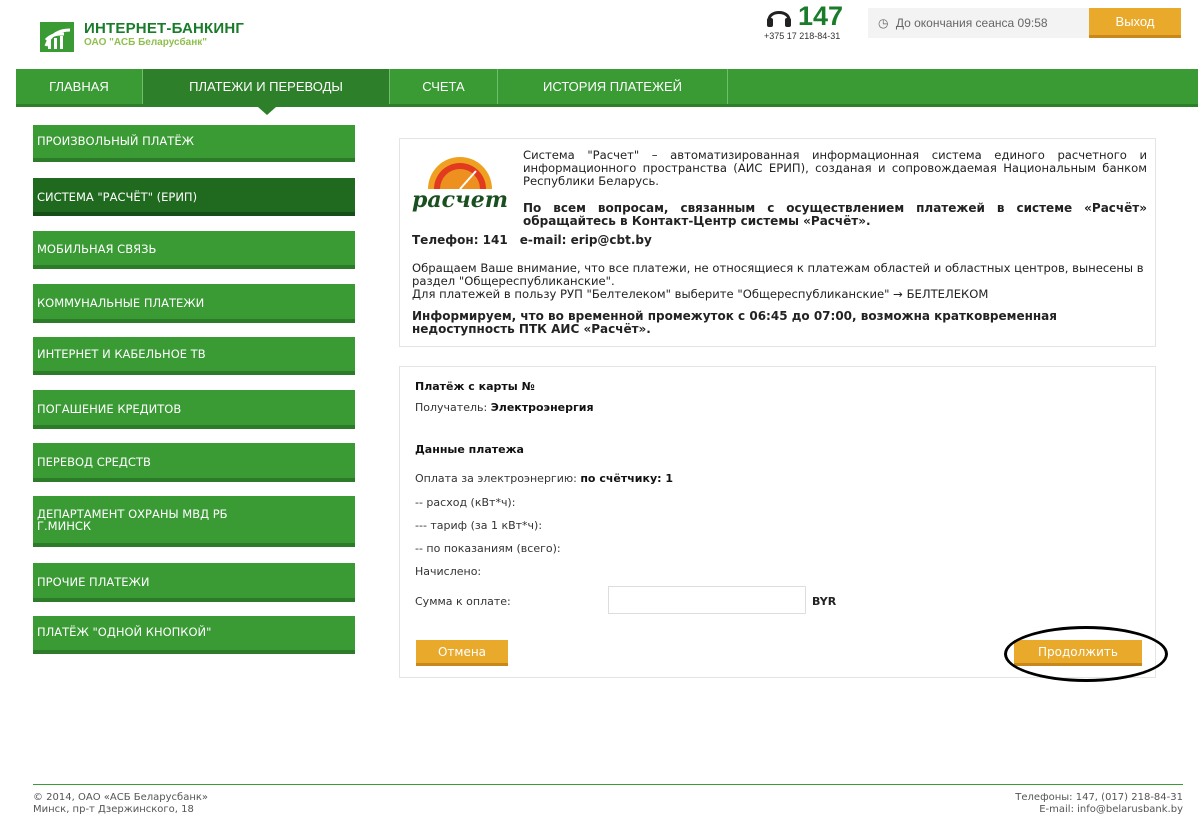 The image size is (1198, 827). I want to click on recipient-value: Электроэнергия, so click(542, 407).